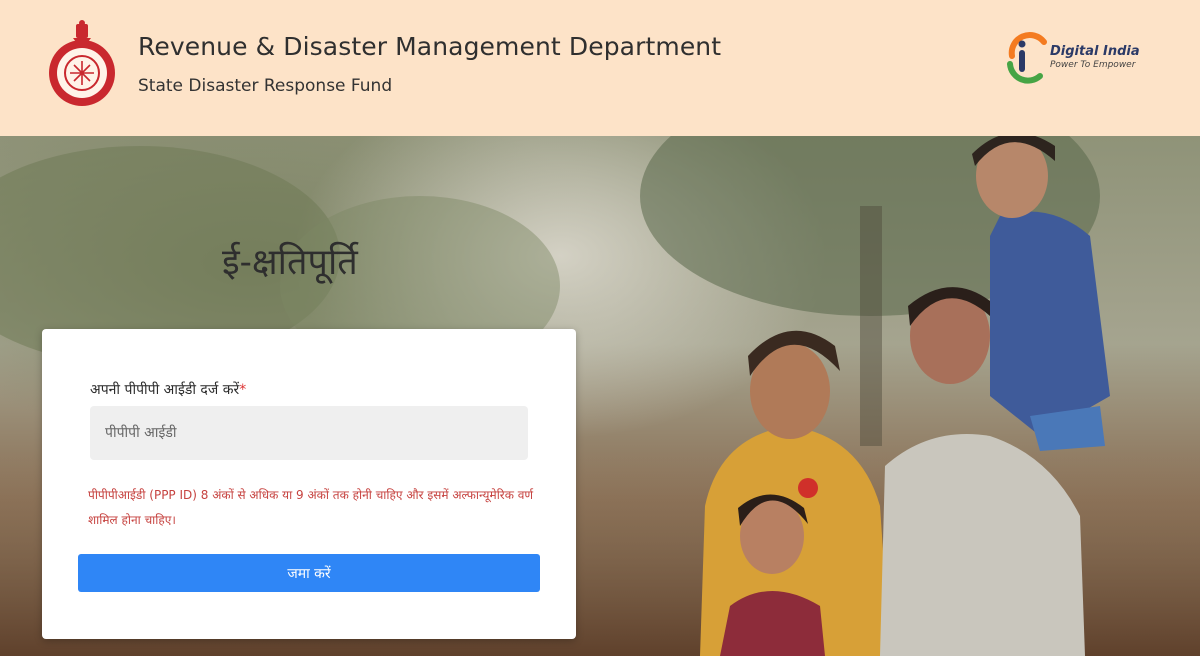 Image resolution: width=1200 pixels, height=656 pixels. What do you see at coordinates (82, 63) in the screenshot?
I see `haryana-state-emblem-icon` at bounding box center [82, 63].